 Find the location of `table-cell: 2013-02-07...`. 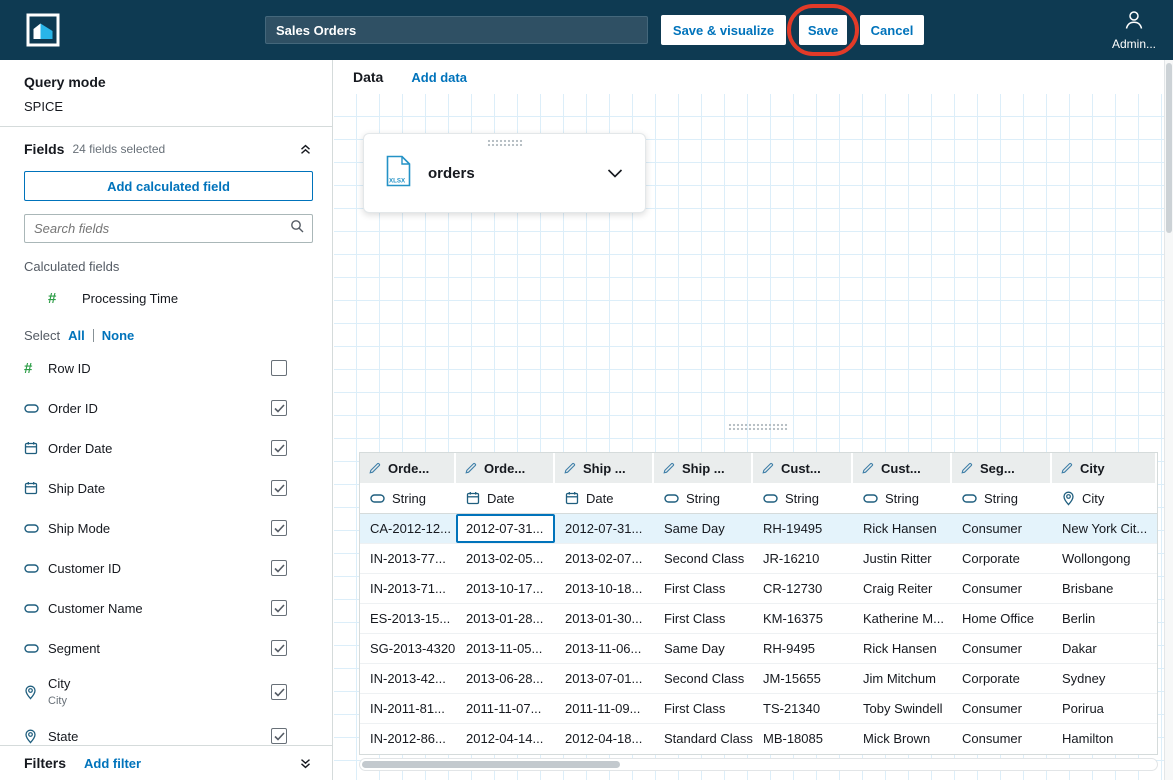

table-cell: 2013-02-07... is located at coordinates (604, 558).